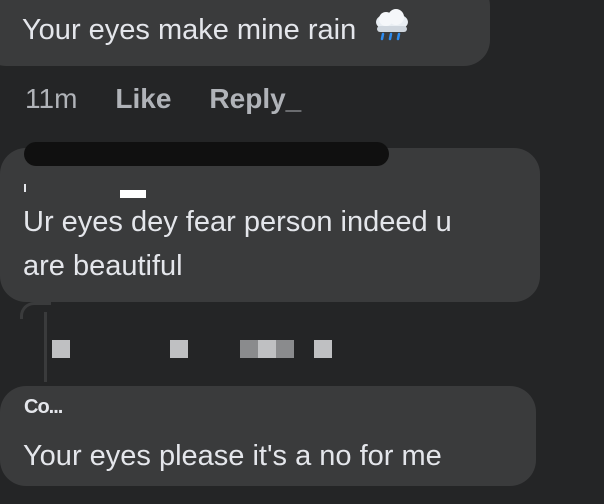  I want to click on comment-bubble-1: Your eyes make mine rain, so click(245, 33).